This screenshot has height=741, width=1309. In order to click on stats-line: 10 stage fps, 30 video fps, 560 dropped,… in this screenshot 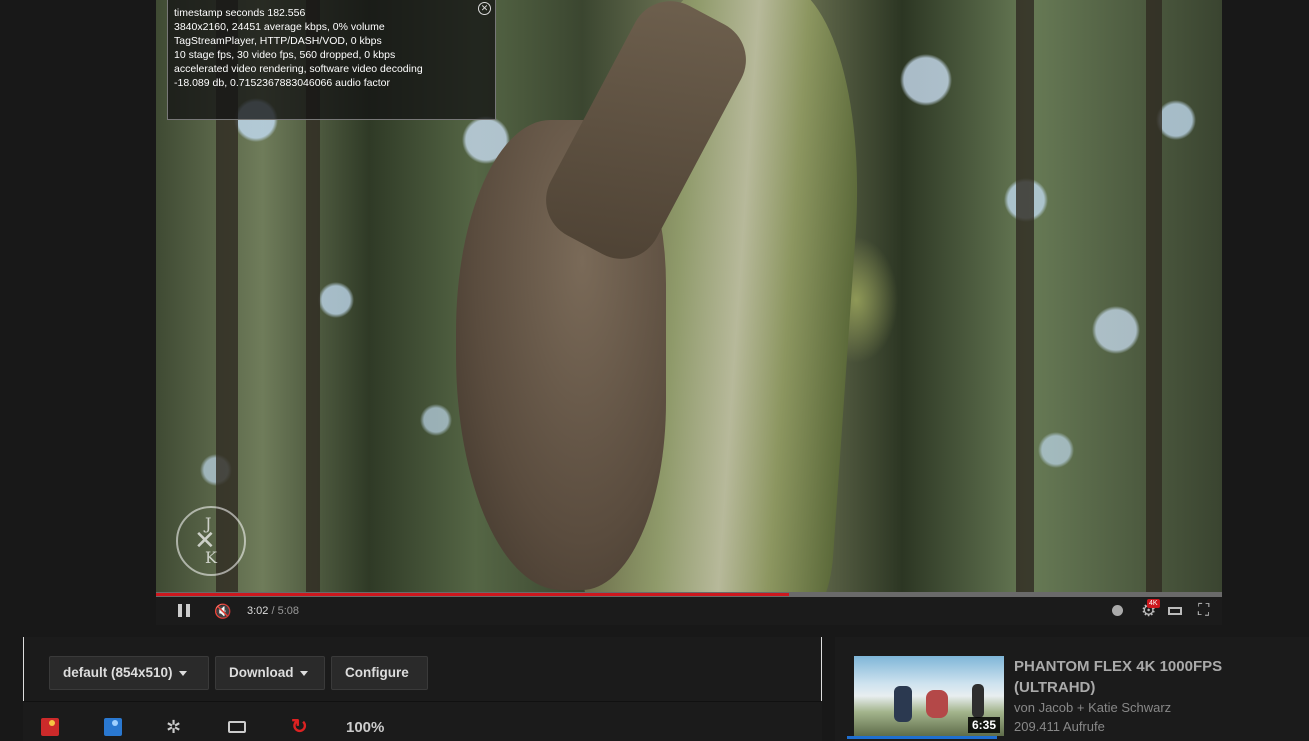, I will do `click(285, 55)`.